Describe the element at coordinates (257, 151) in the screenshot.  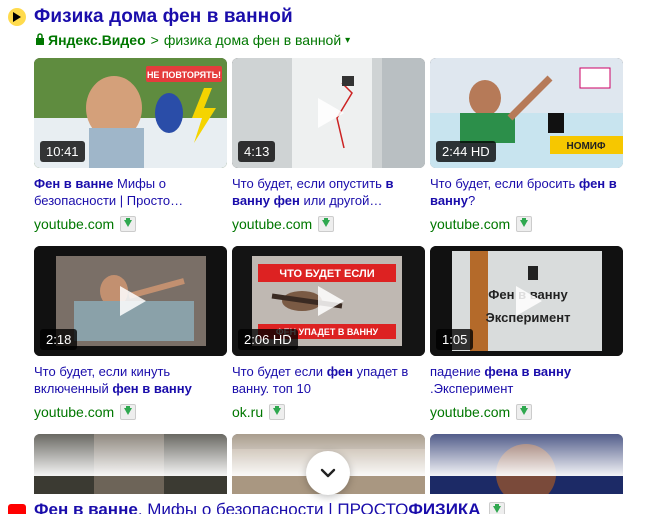
I see `video-duration: 4:13` at that location.